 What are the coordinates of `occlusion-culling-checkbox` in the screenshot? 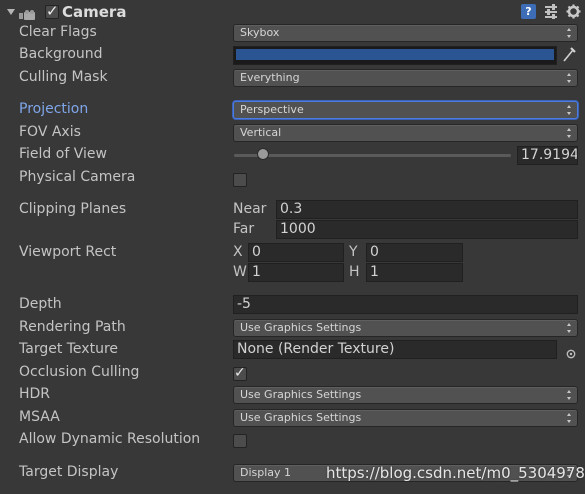 It's located at (240, 373).